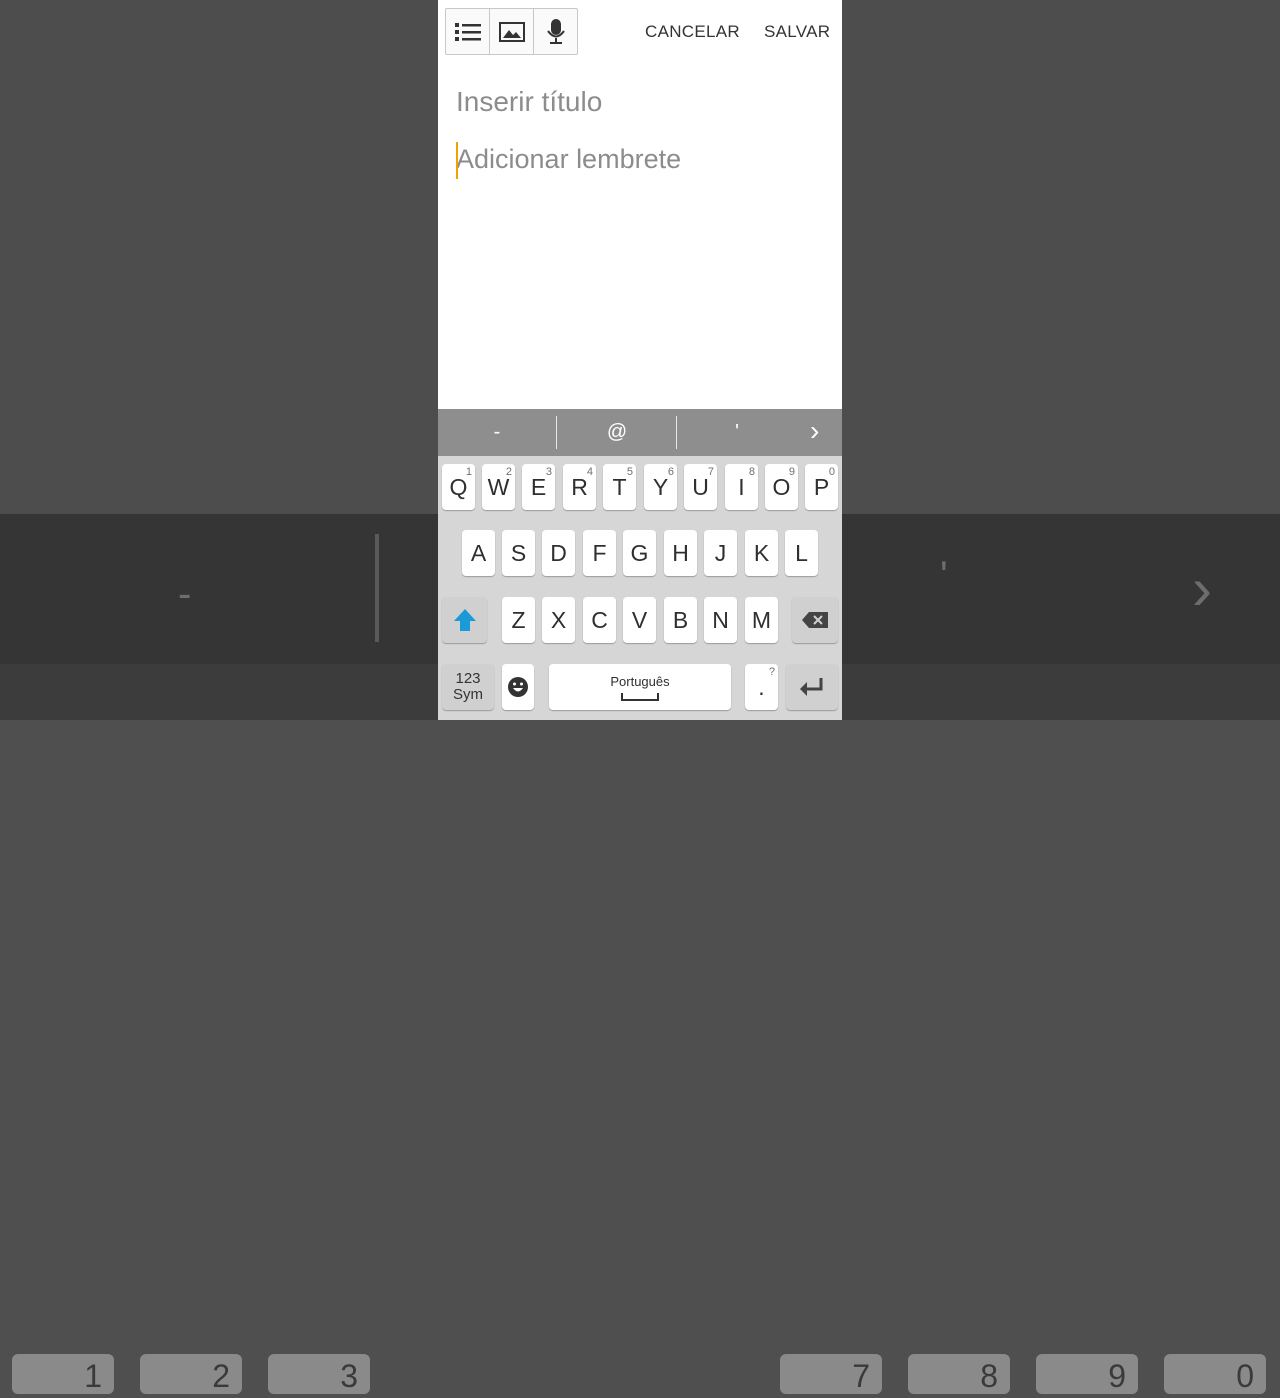  Describe the element at coordinates (1215, 1374) in the screenshot. I see `background-key: 0` at that location.